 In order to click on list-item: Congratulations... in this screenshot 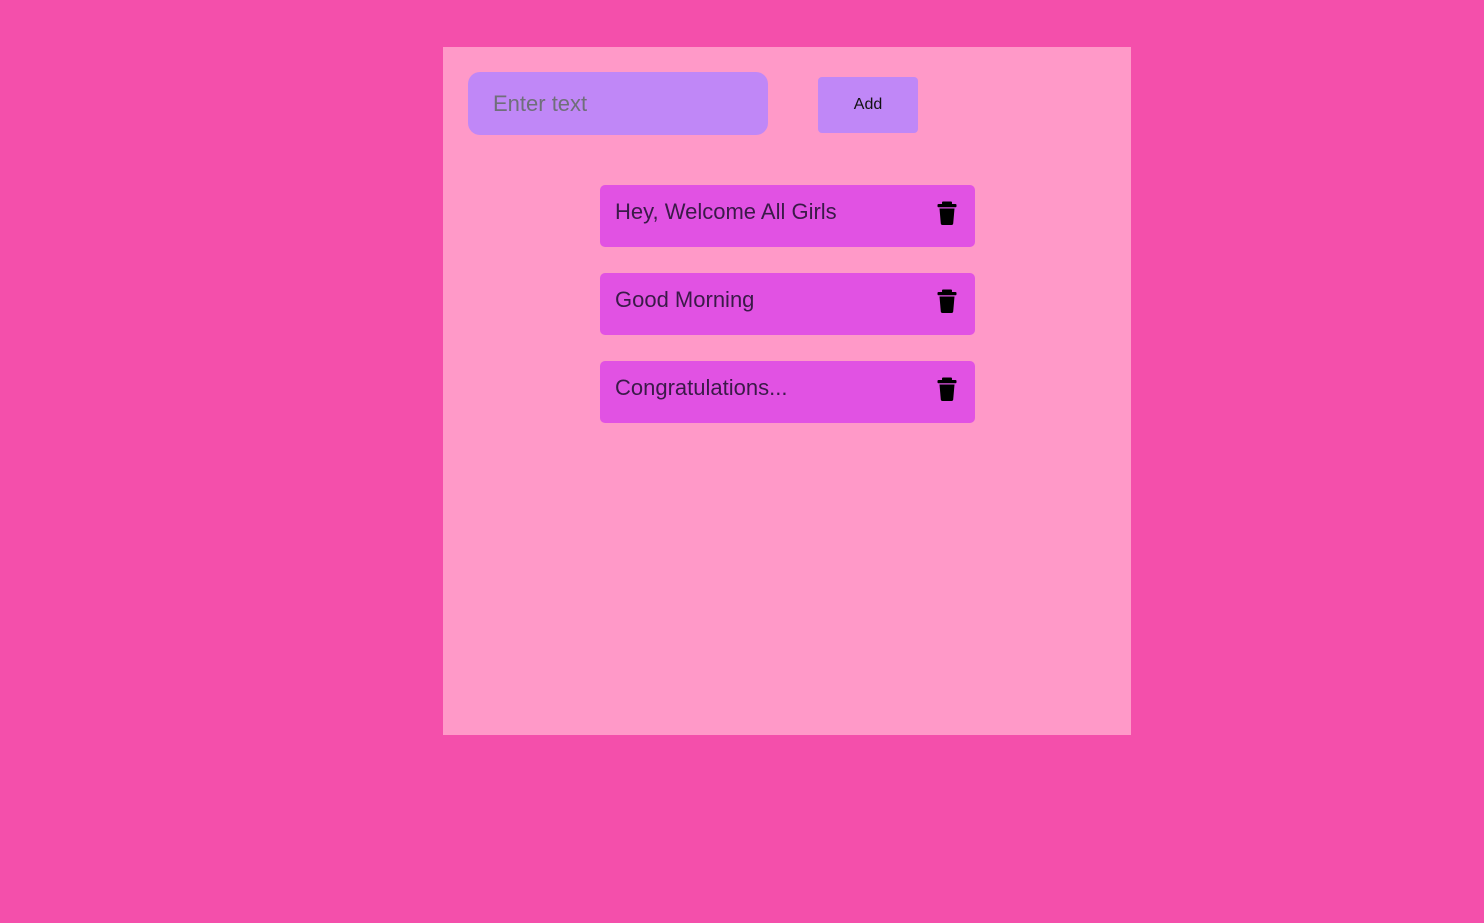, I will do `click(787, 392)`.